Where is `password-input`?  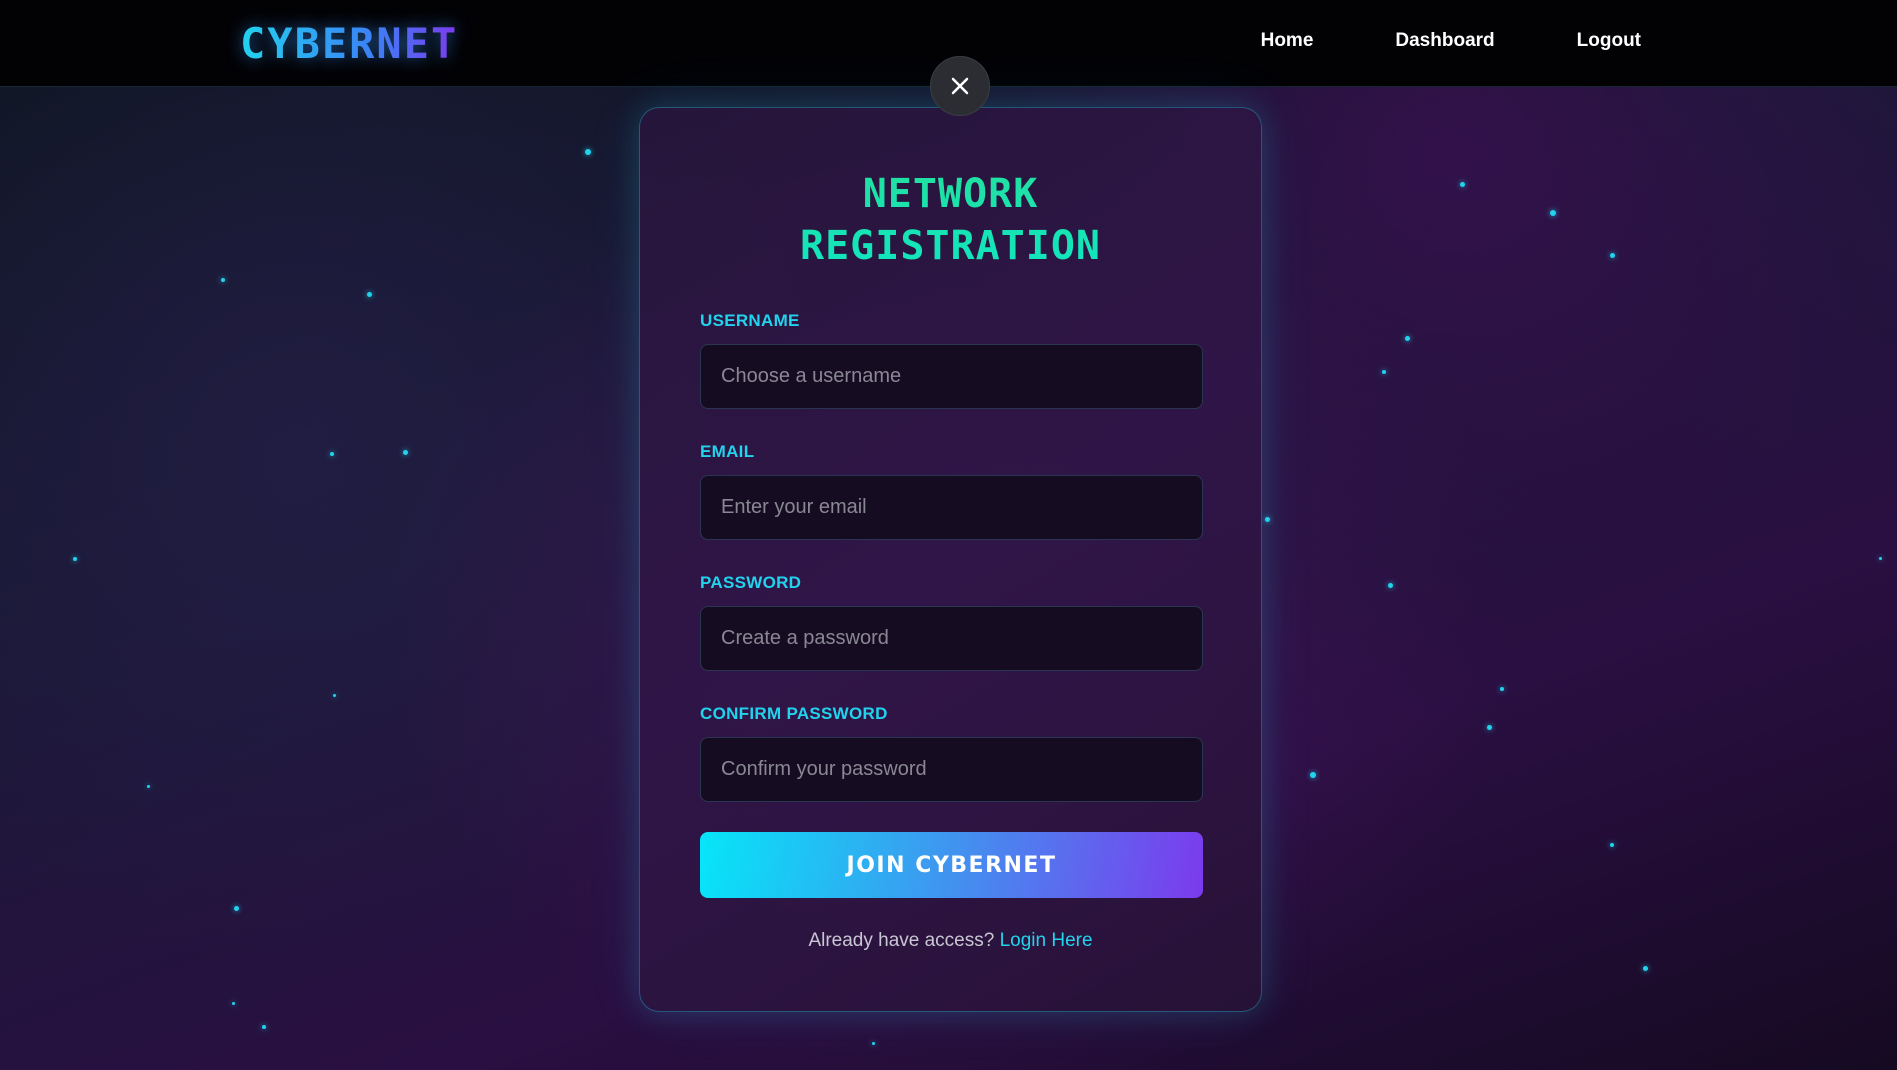
password-input is located at coordinates (951, 638).